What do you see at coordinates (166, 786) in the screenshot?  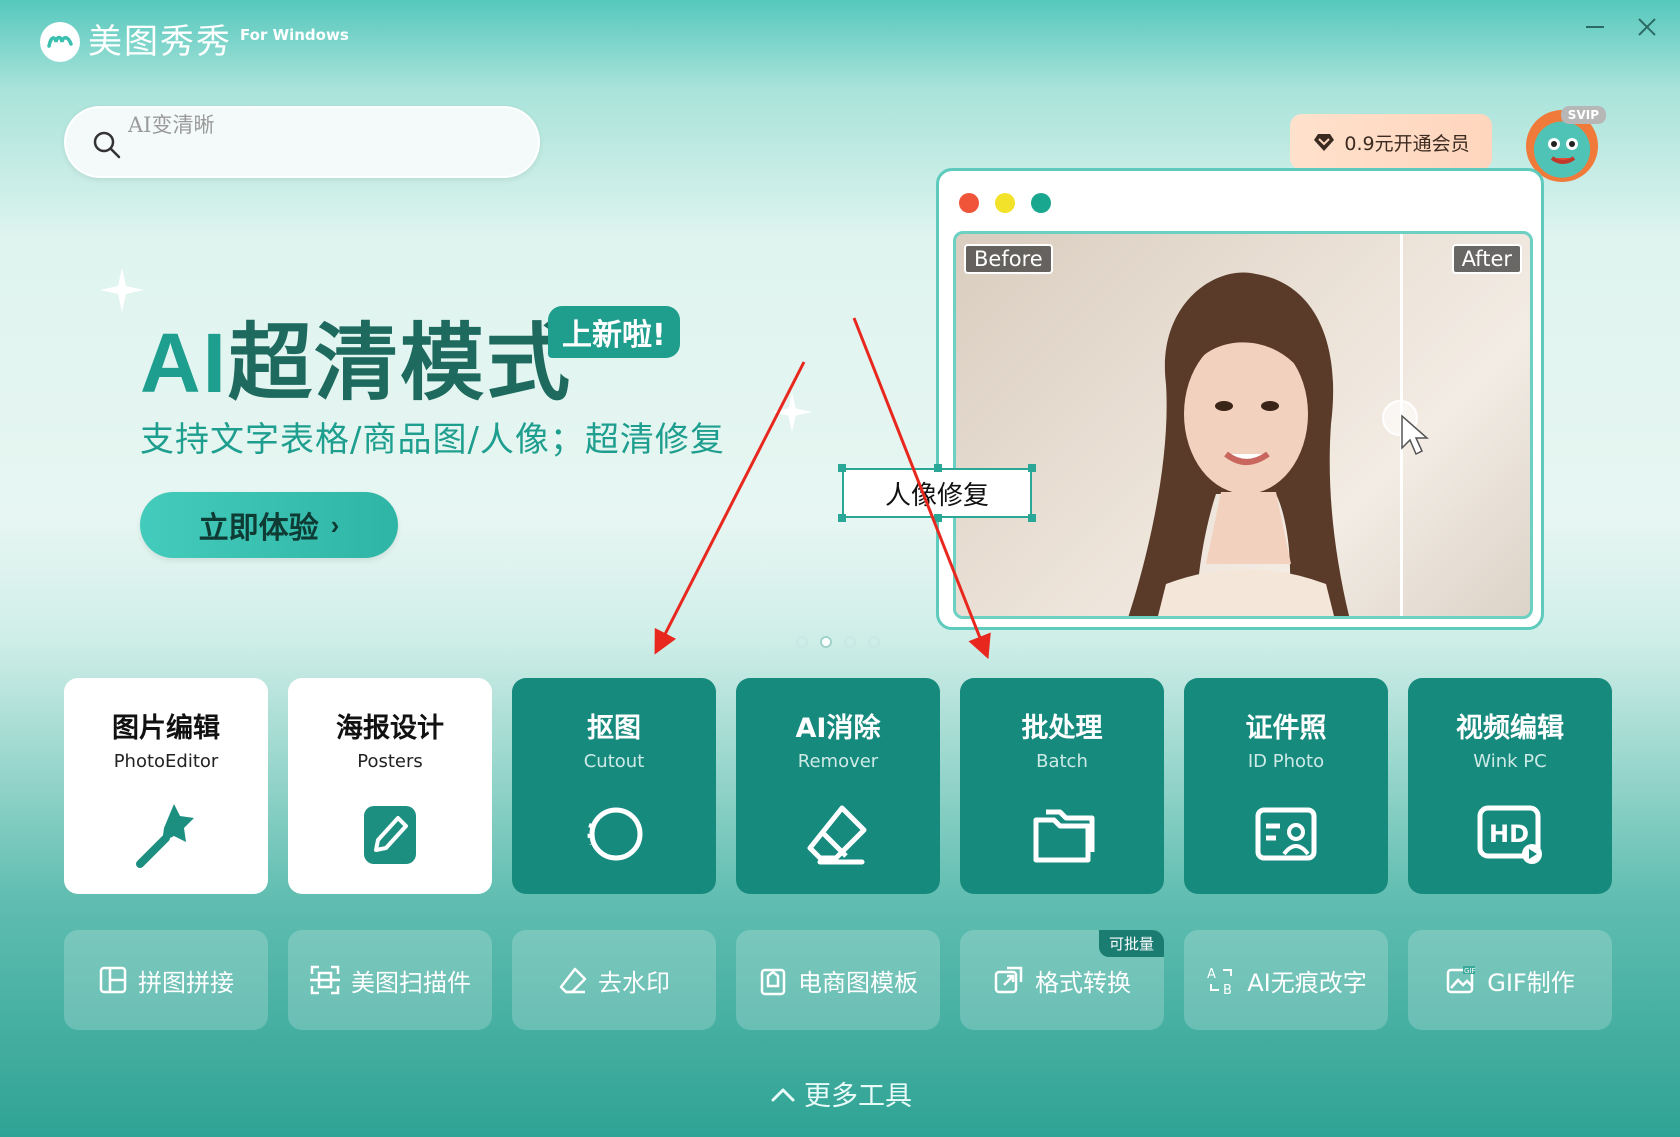 I see `tool-photo-editor: 图片编辑 PhotoEditor` at bounding box center [166, 786].